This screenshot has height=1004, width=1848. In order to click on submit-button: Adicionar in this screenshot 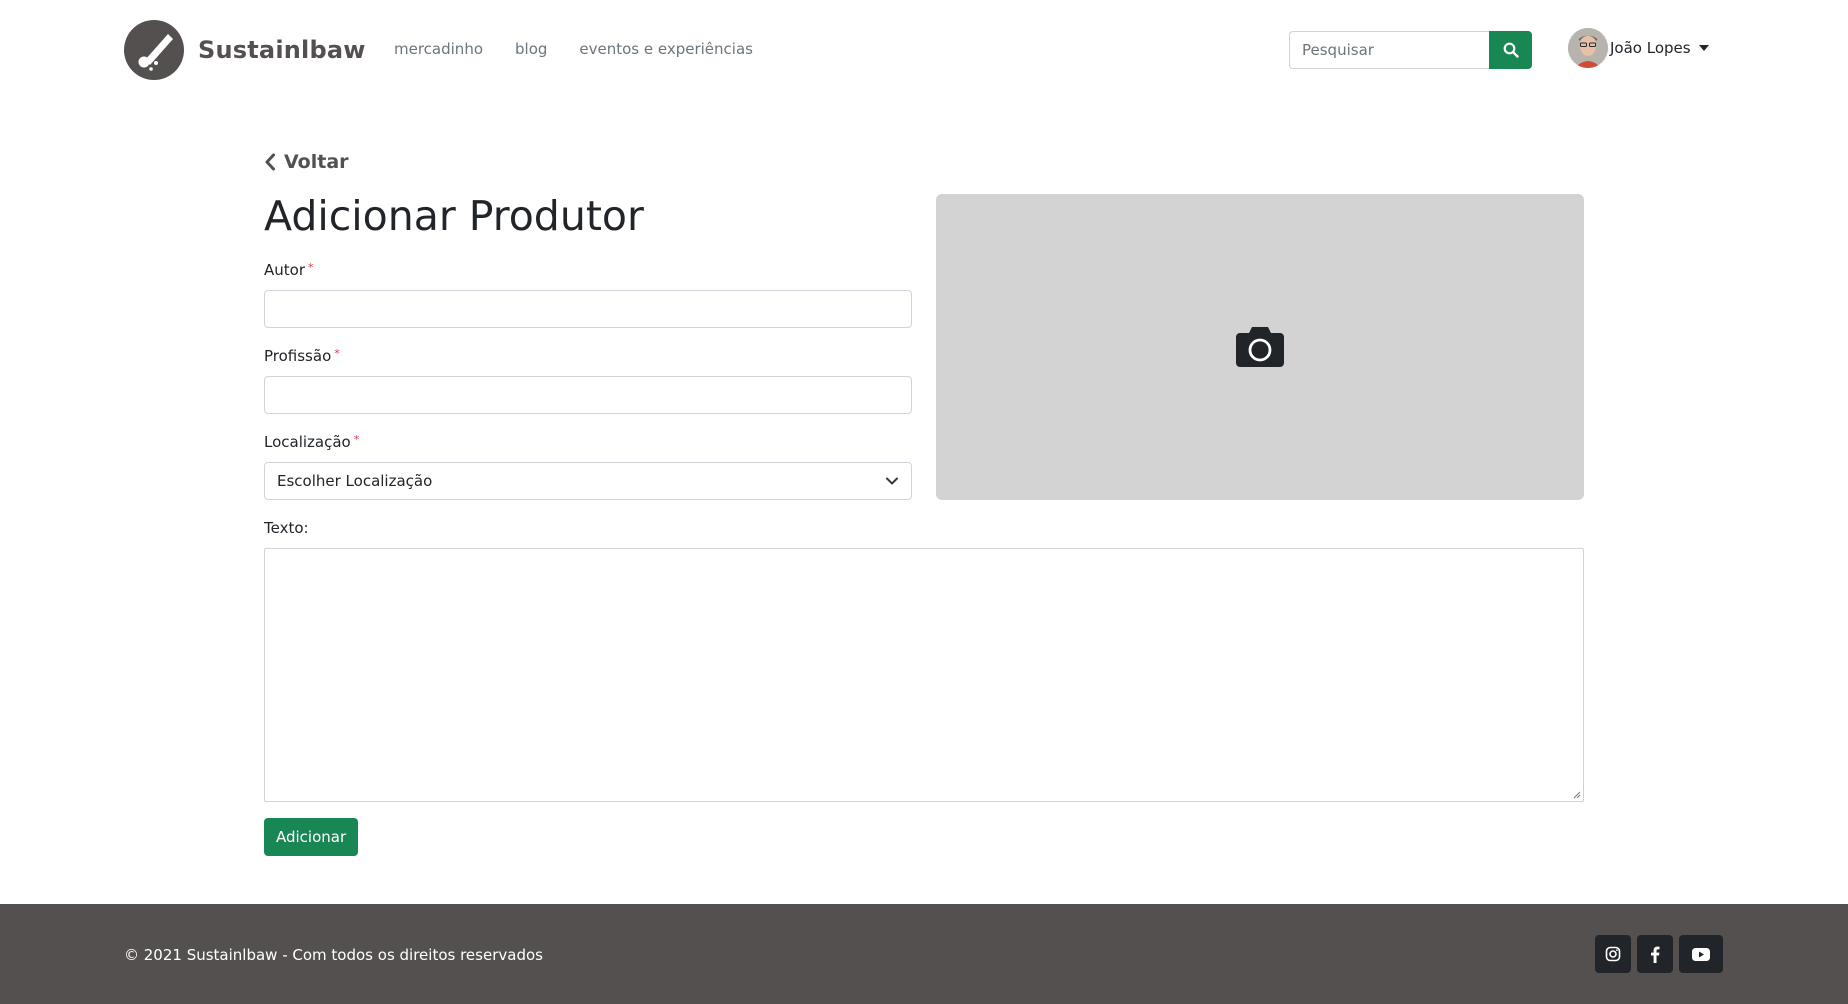, I will do `click(311, 837)`.